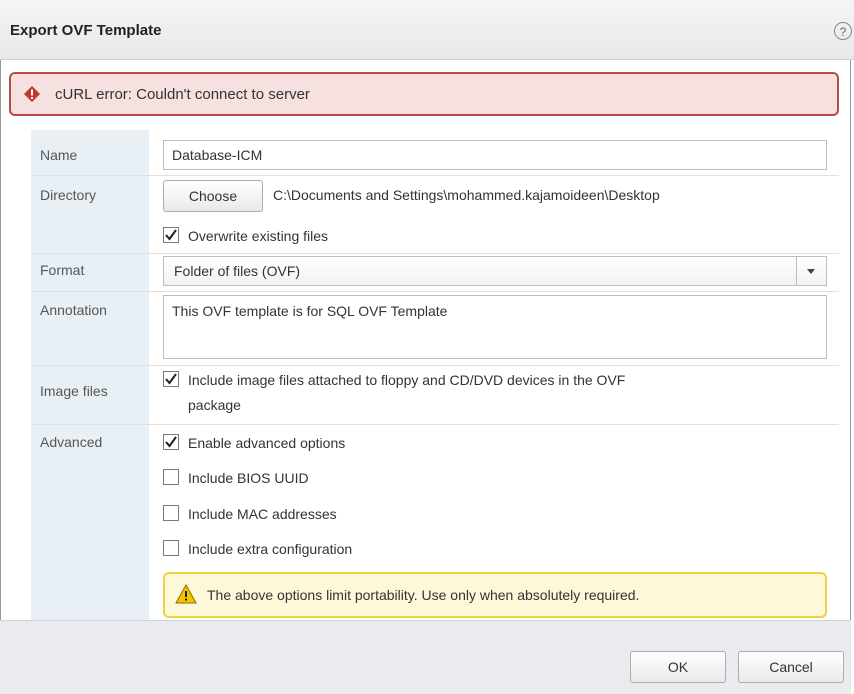 This screenshot has width=854, height=694. What do you see at coordinates (214, 405) in the screenshot?
I see `image-files-option-line2: package` at bounding box center [214, 405].